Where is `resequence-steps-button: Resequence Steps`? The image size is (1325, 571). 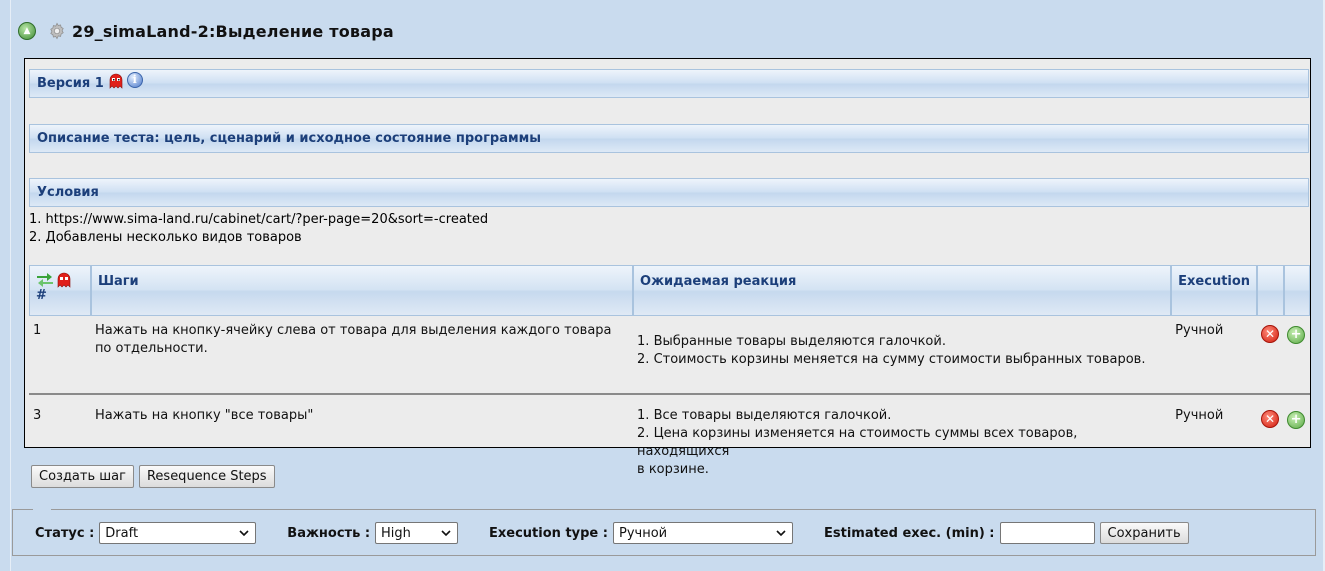
resequence-steps-button: Resequence Steps is located at coordinates (206, 476).